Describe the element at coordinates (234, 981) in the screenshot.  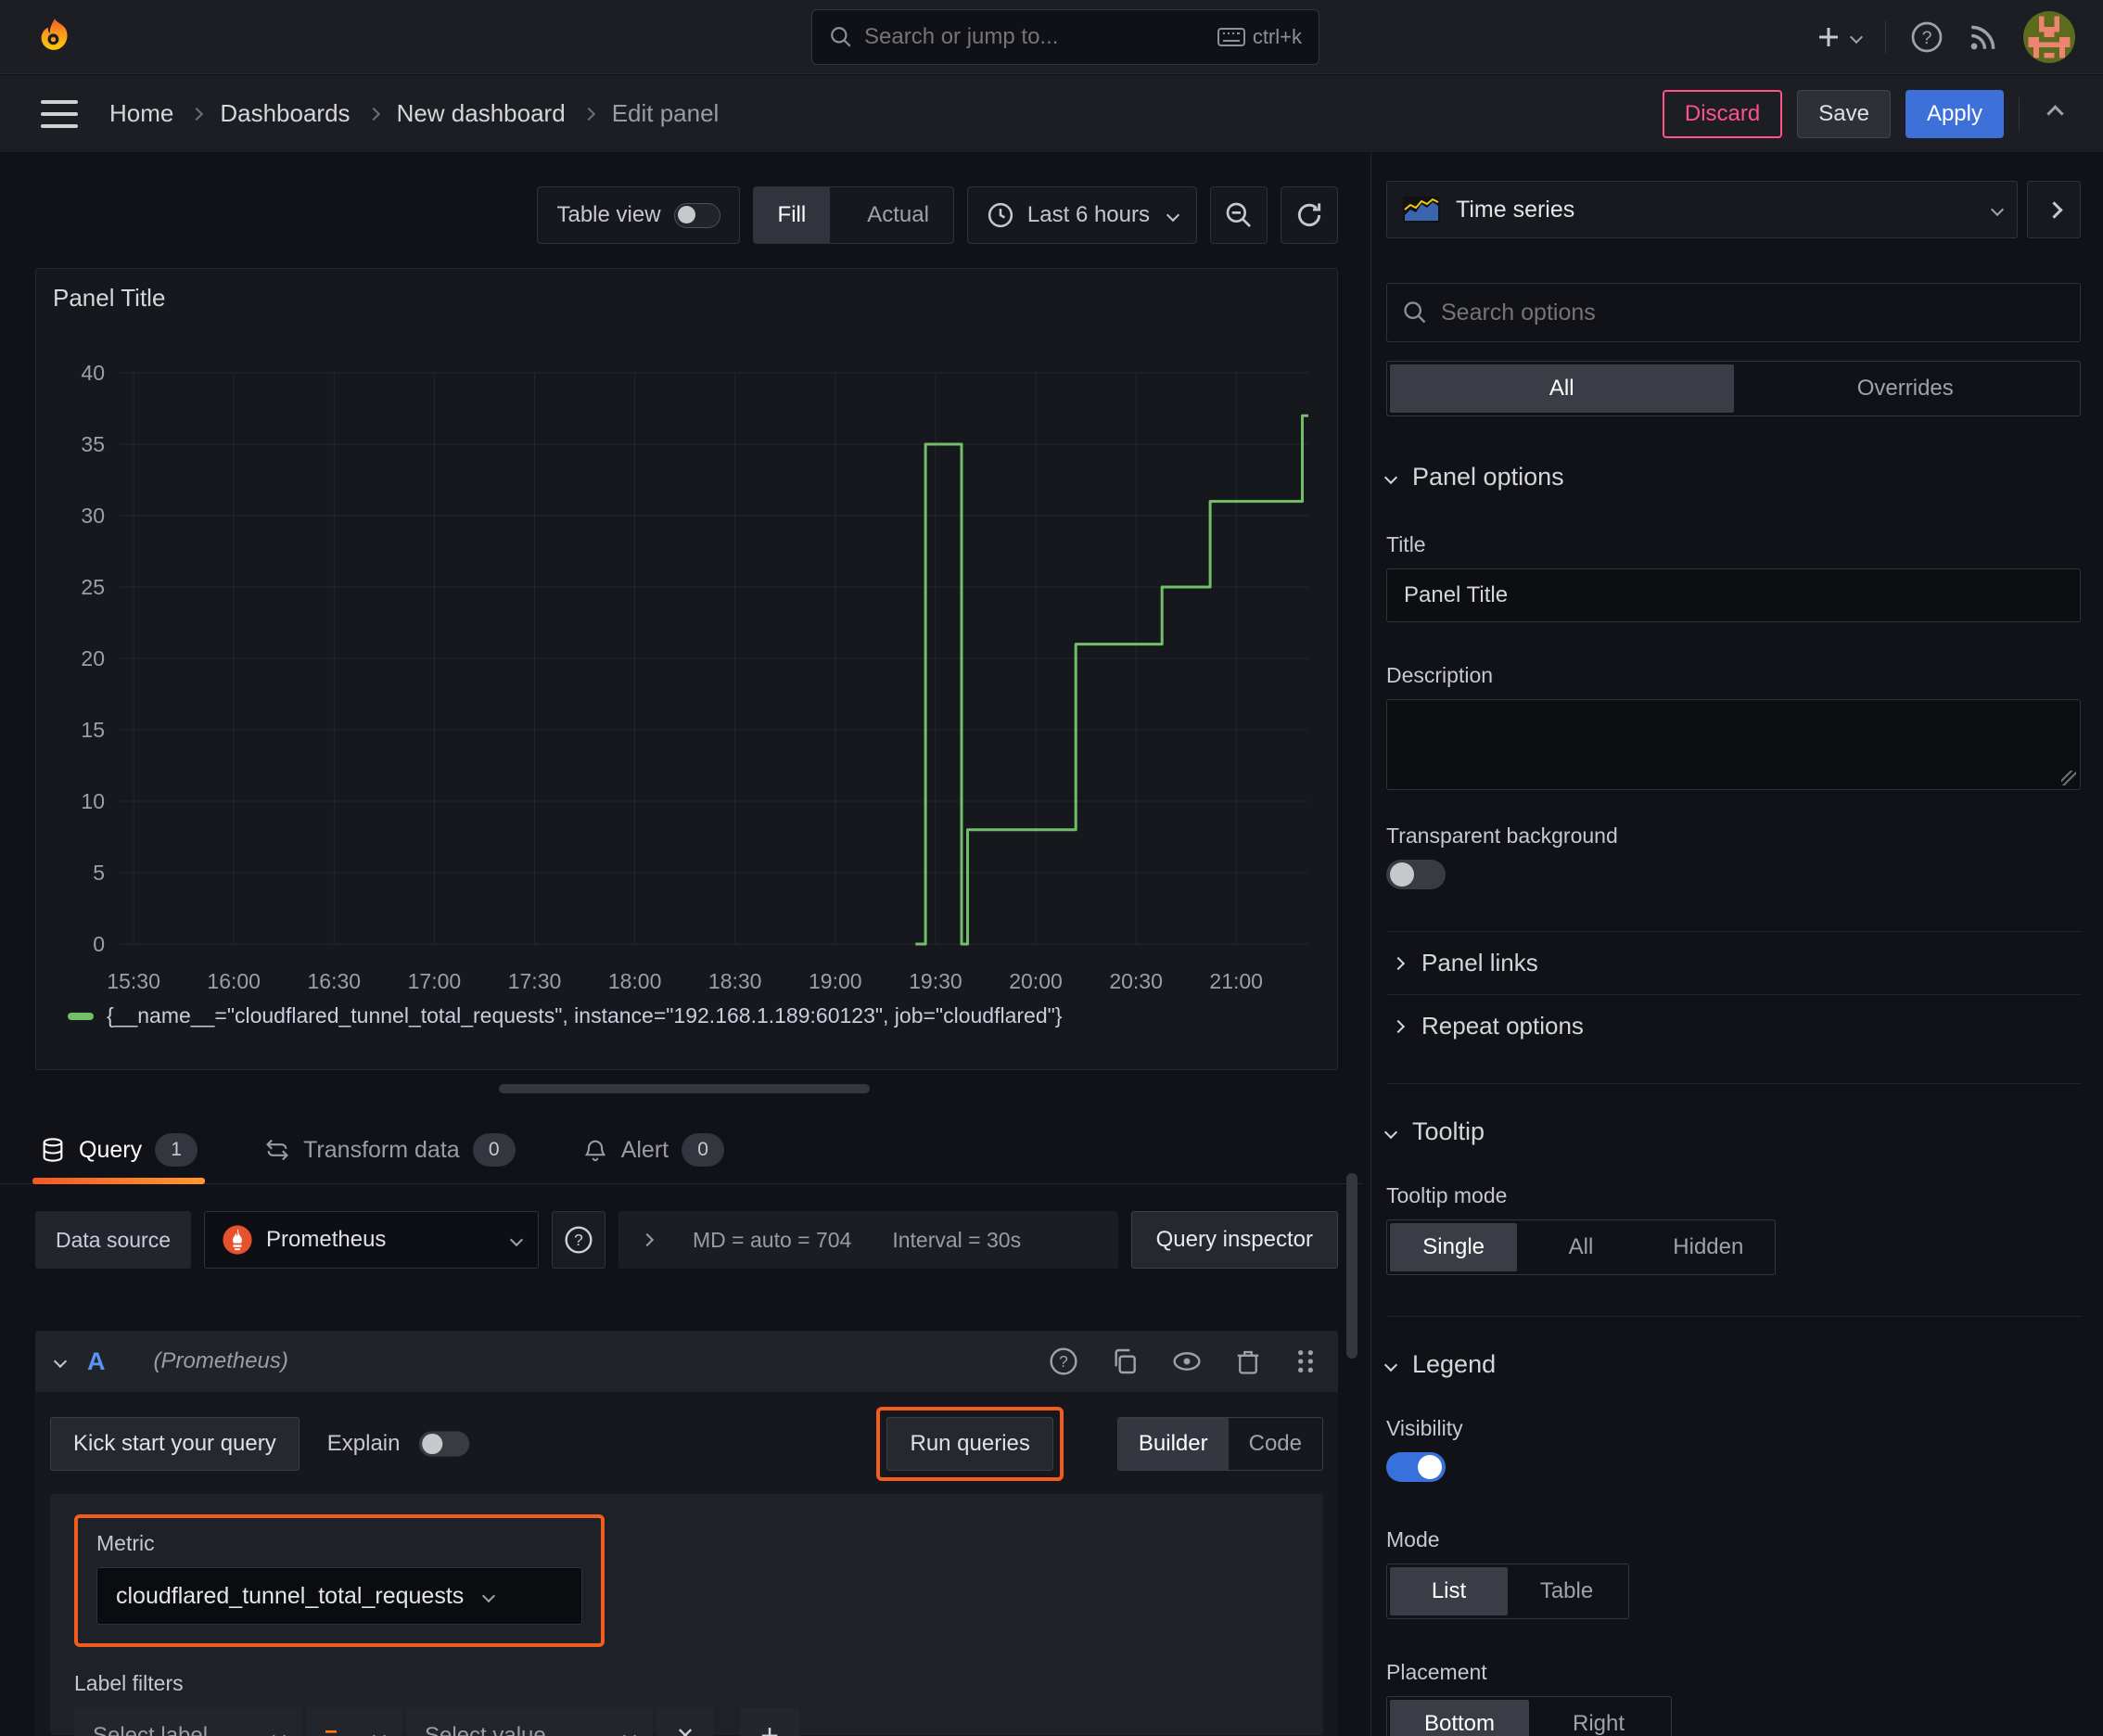
I see `svg-text: 16:00` at that location.